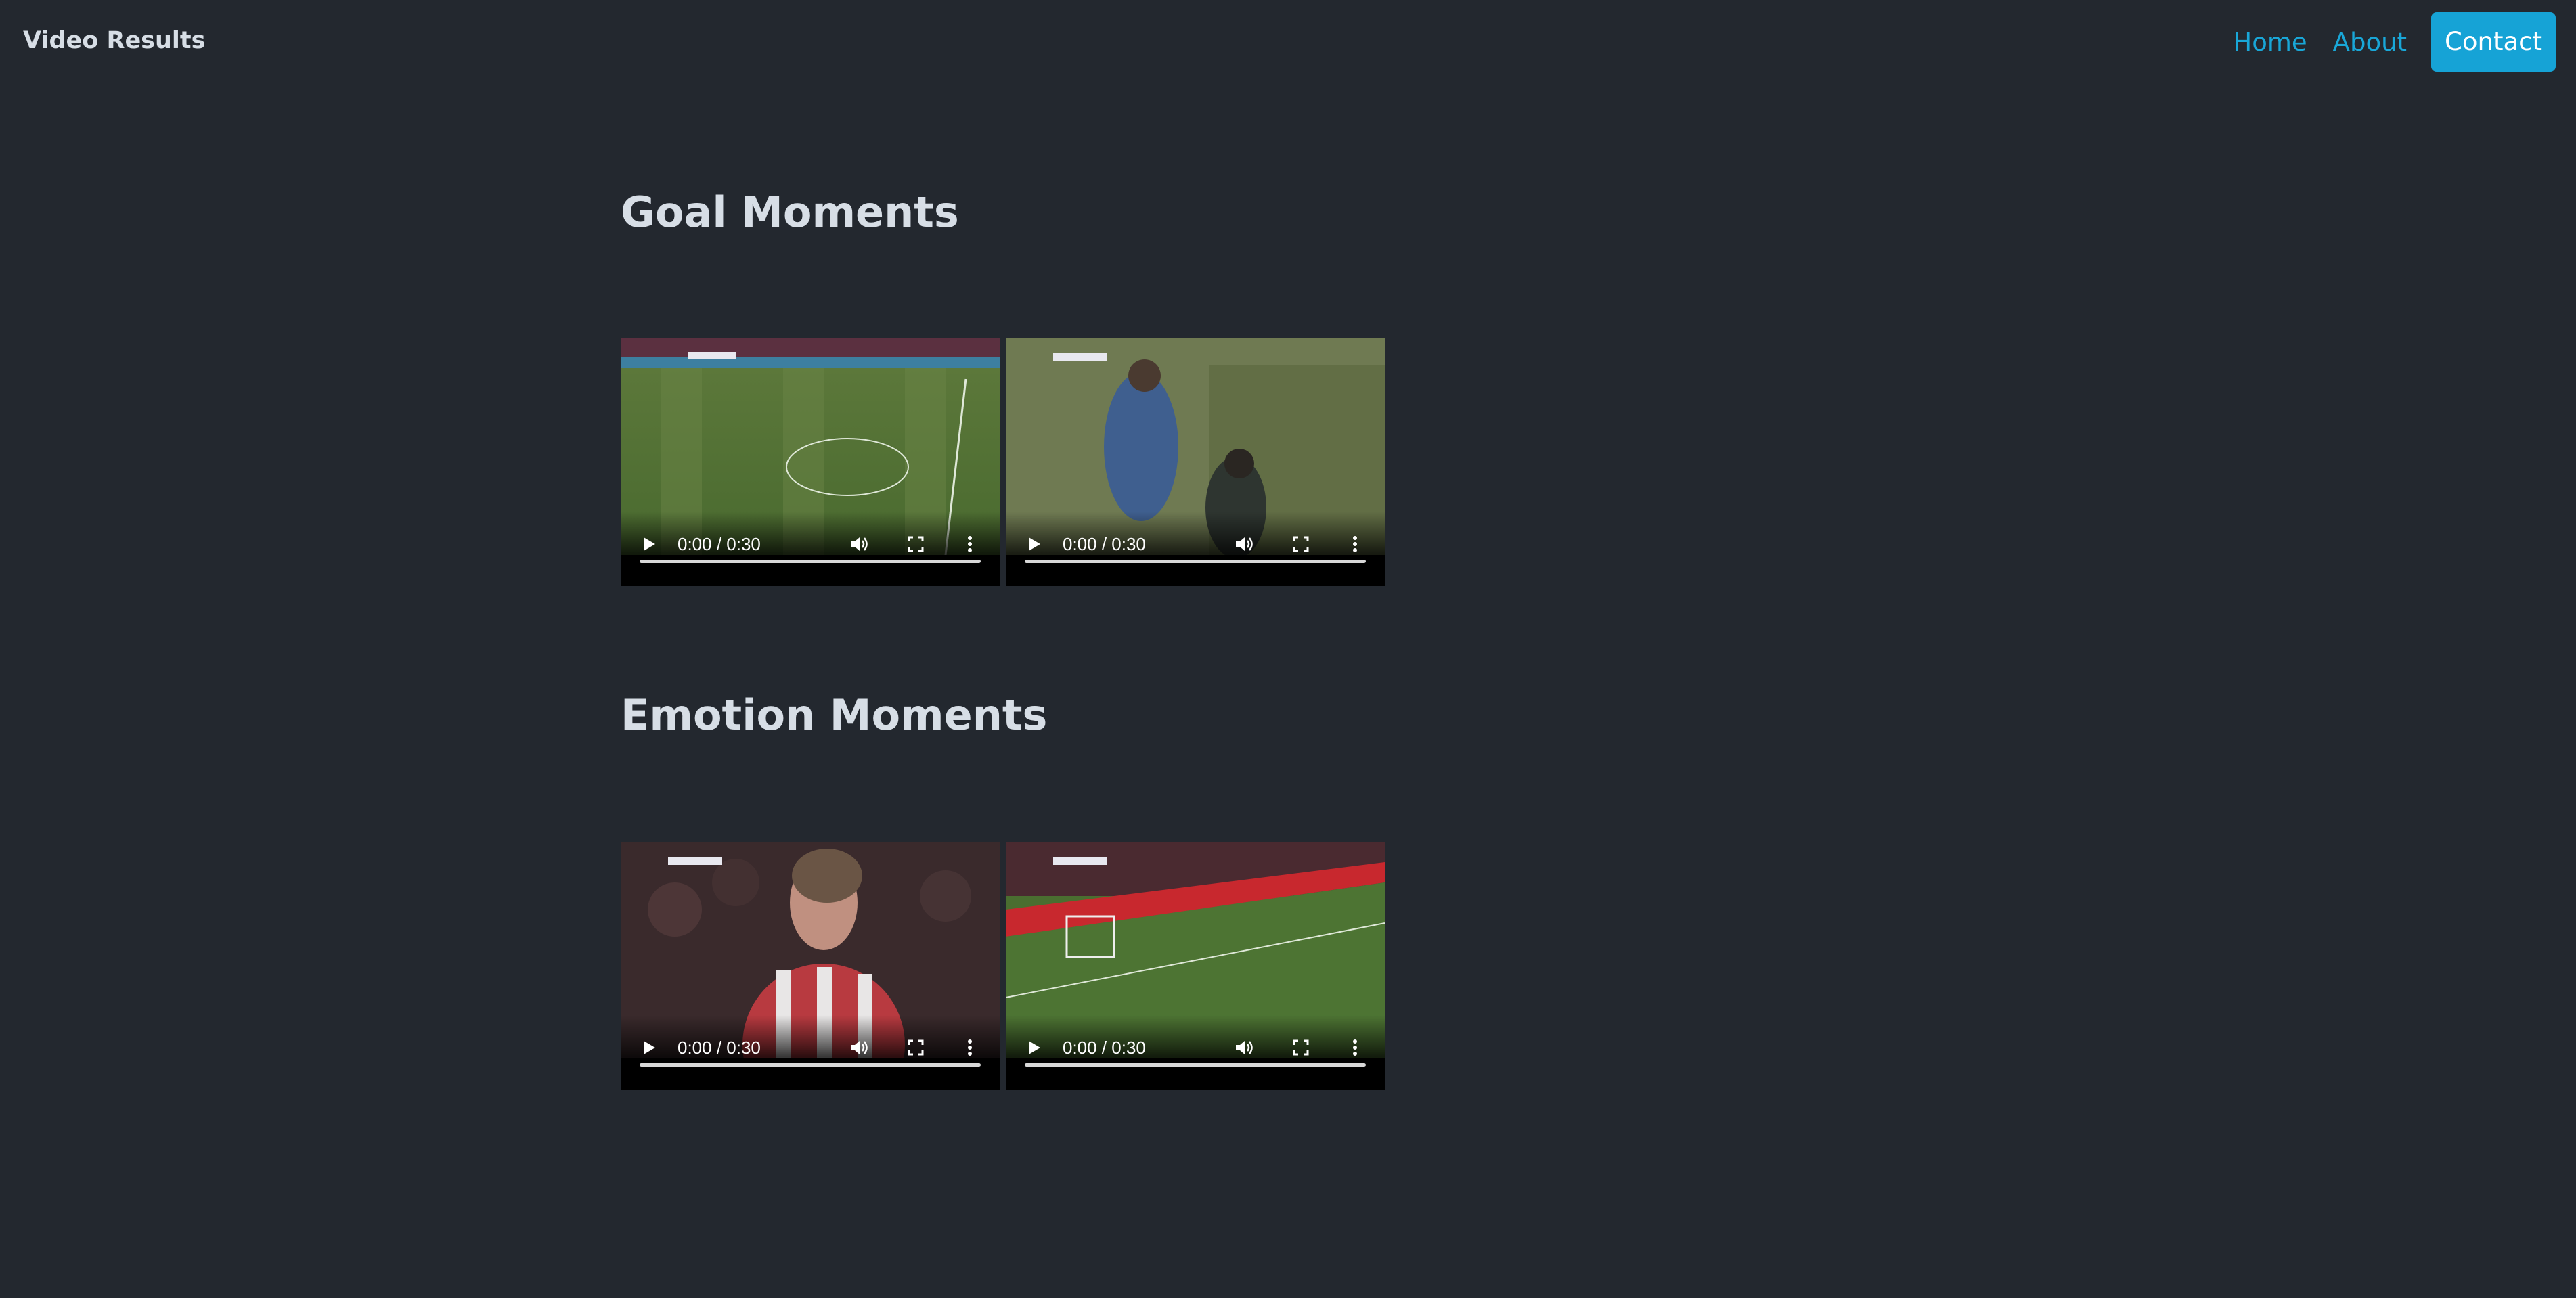 The width and height of the screenshot is (2576, 1298). I want to click on nav-links: Home About Contact, so click(2381, 42).